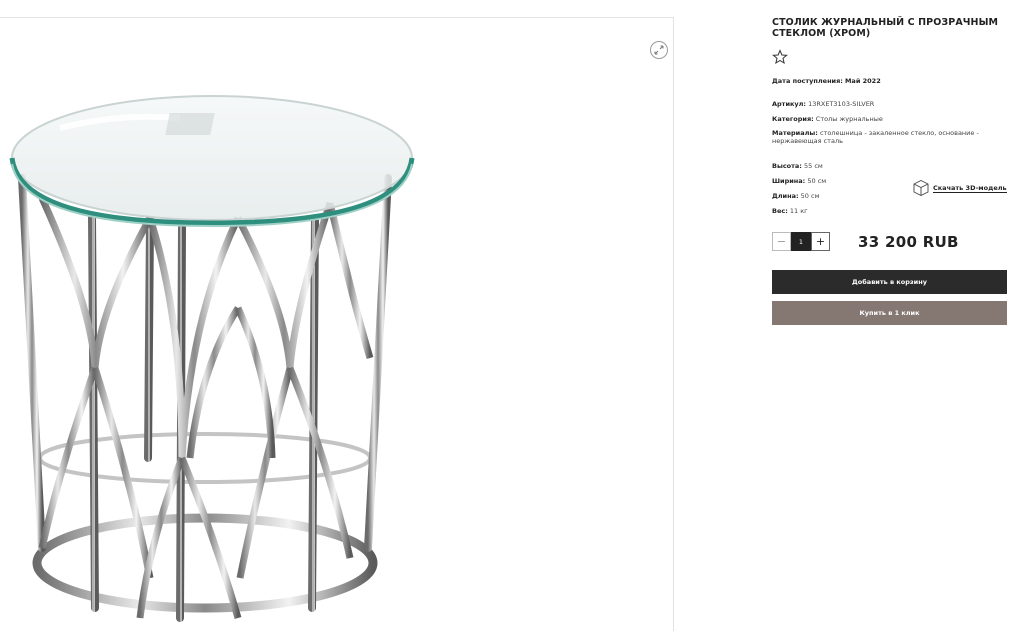  What do you see at coordinates (793, 119) in the screenshot?
I see `category-label: Категория:` at bounding box center [793, 119].